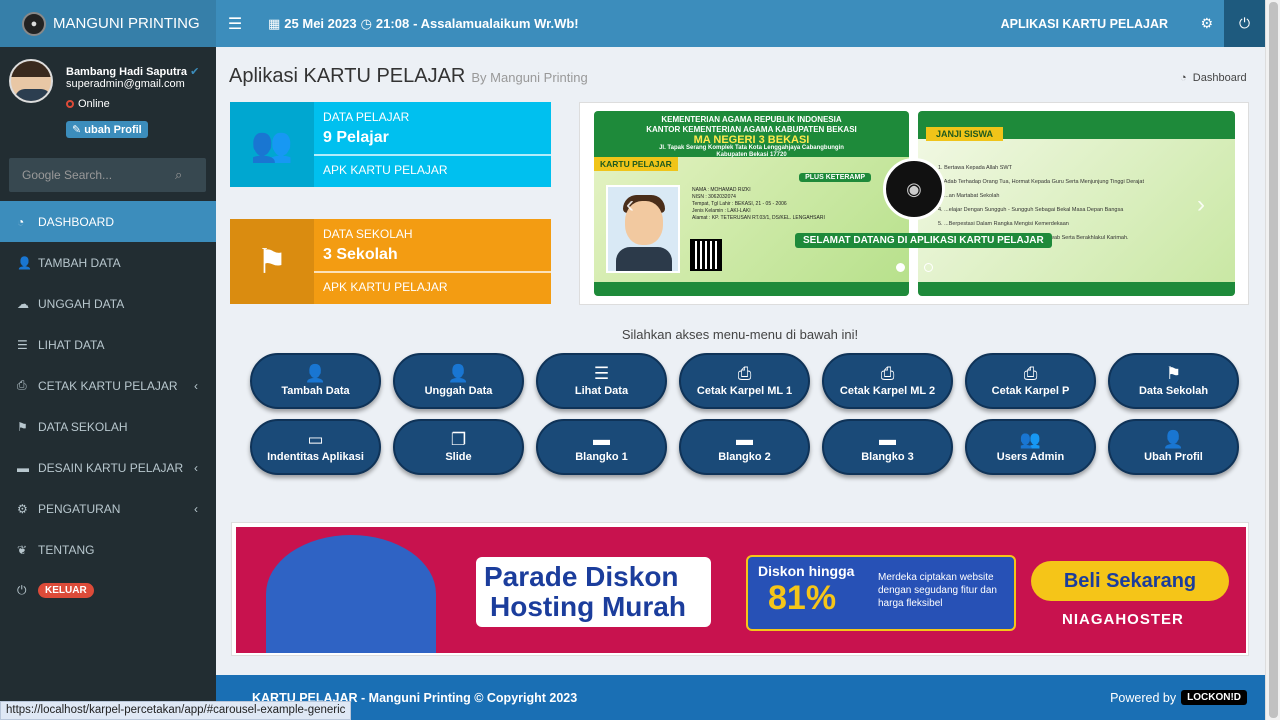 The image size is (1280, 720). I want to click on info-box-value: 9 Pelajar, so click(356, 137).